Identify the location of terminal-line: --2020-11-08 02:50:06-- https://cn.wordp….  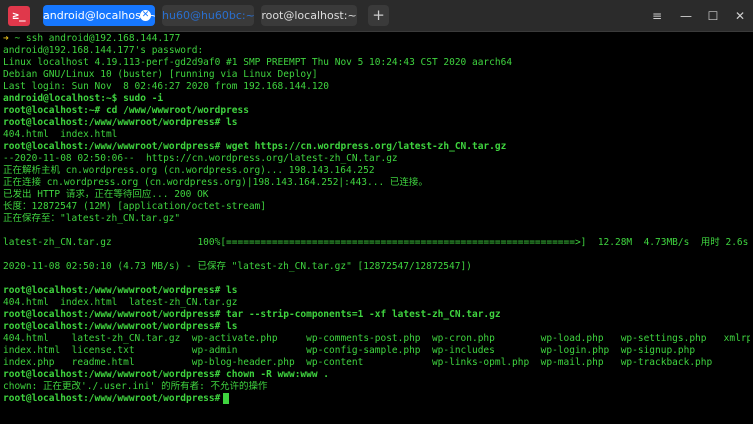
(200, 158).